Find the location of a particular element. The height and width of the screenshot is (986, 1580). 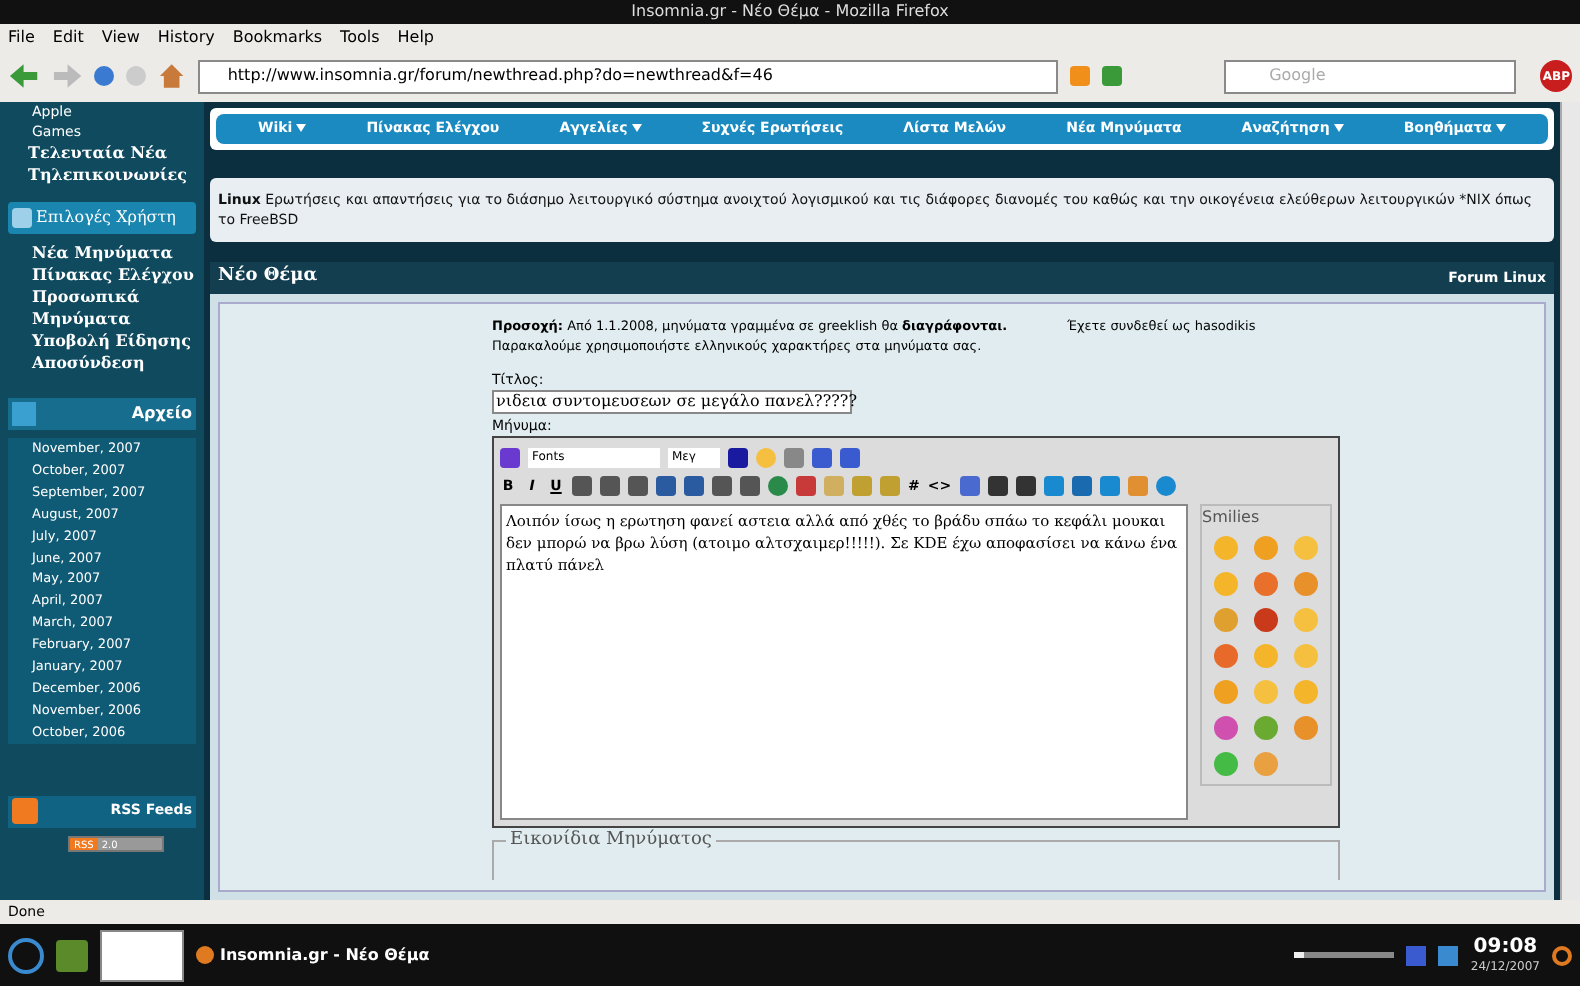

home-icon is located at coordinates (172, 76).